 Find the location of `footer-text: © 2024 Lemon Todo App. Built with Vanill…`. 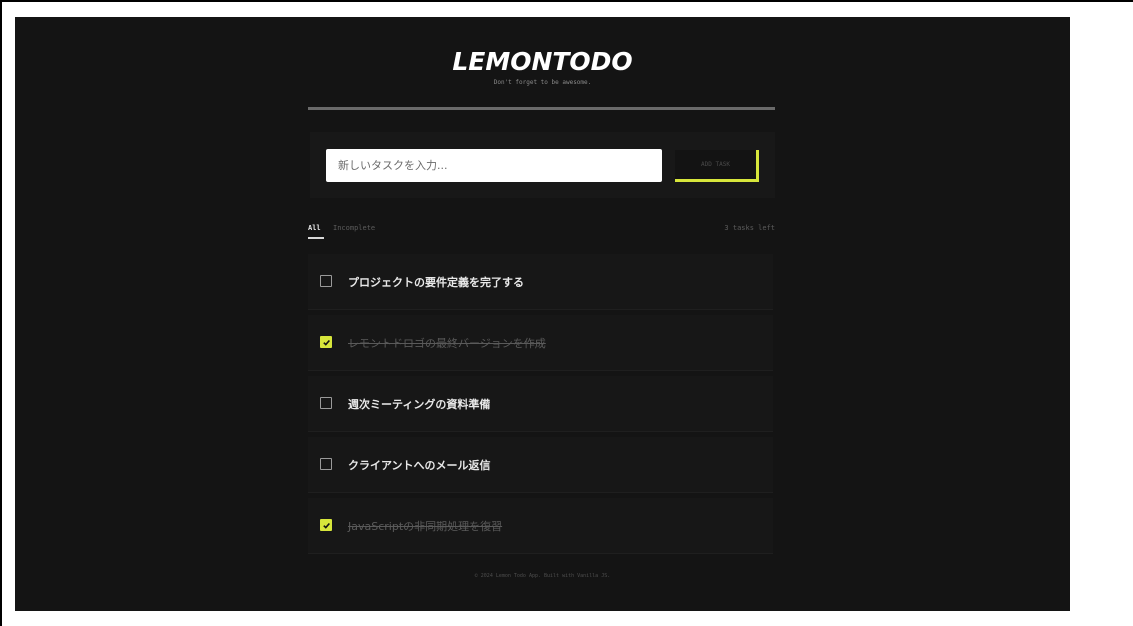

footer-text: © 2024 Lemon Todo App. Built with Vanill… is located at coordinates (542, 576).